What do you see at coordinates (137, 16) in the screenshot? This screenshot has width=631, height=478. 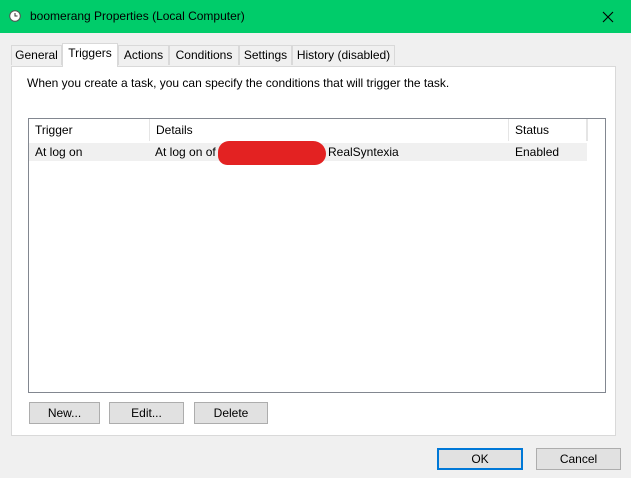 I see `window-title: boomerang Properties (Local Computer)` at bounding box center [137, 16].